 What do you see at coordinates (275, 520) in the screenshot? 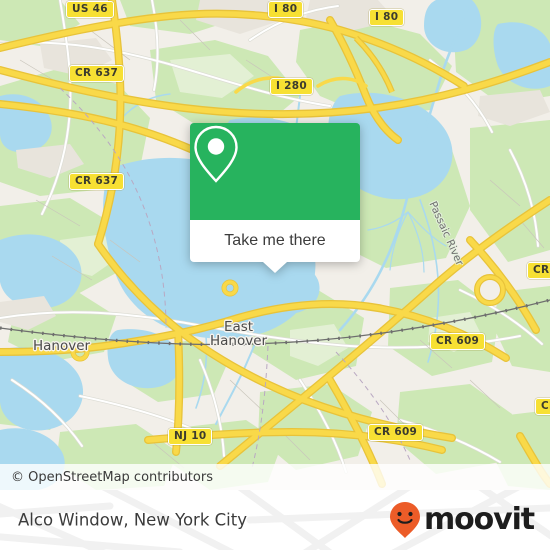
I see `footer-bar: Alco Window, New York City moovit` at bounding box center [275, 520].